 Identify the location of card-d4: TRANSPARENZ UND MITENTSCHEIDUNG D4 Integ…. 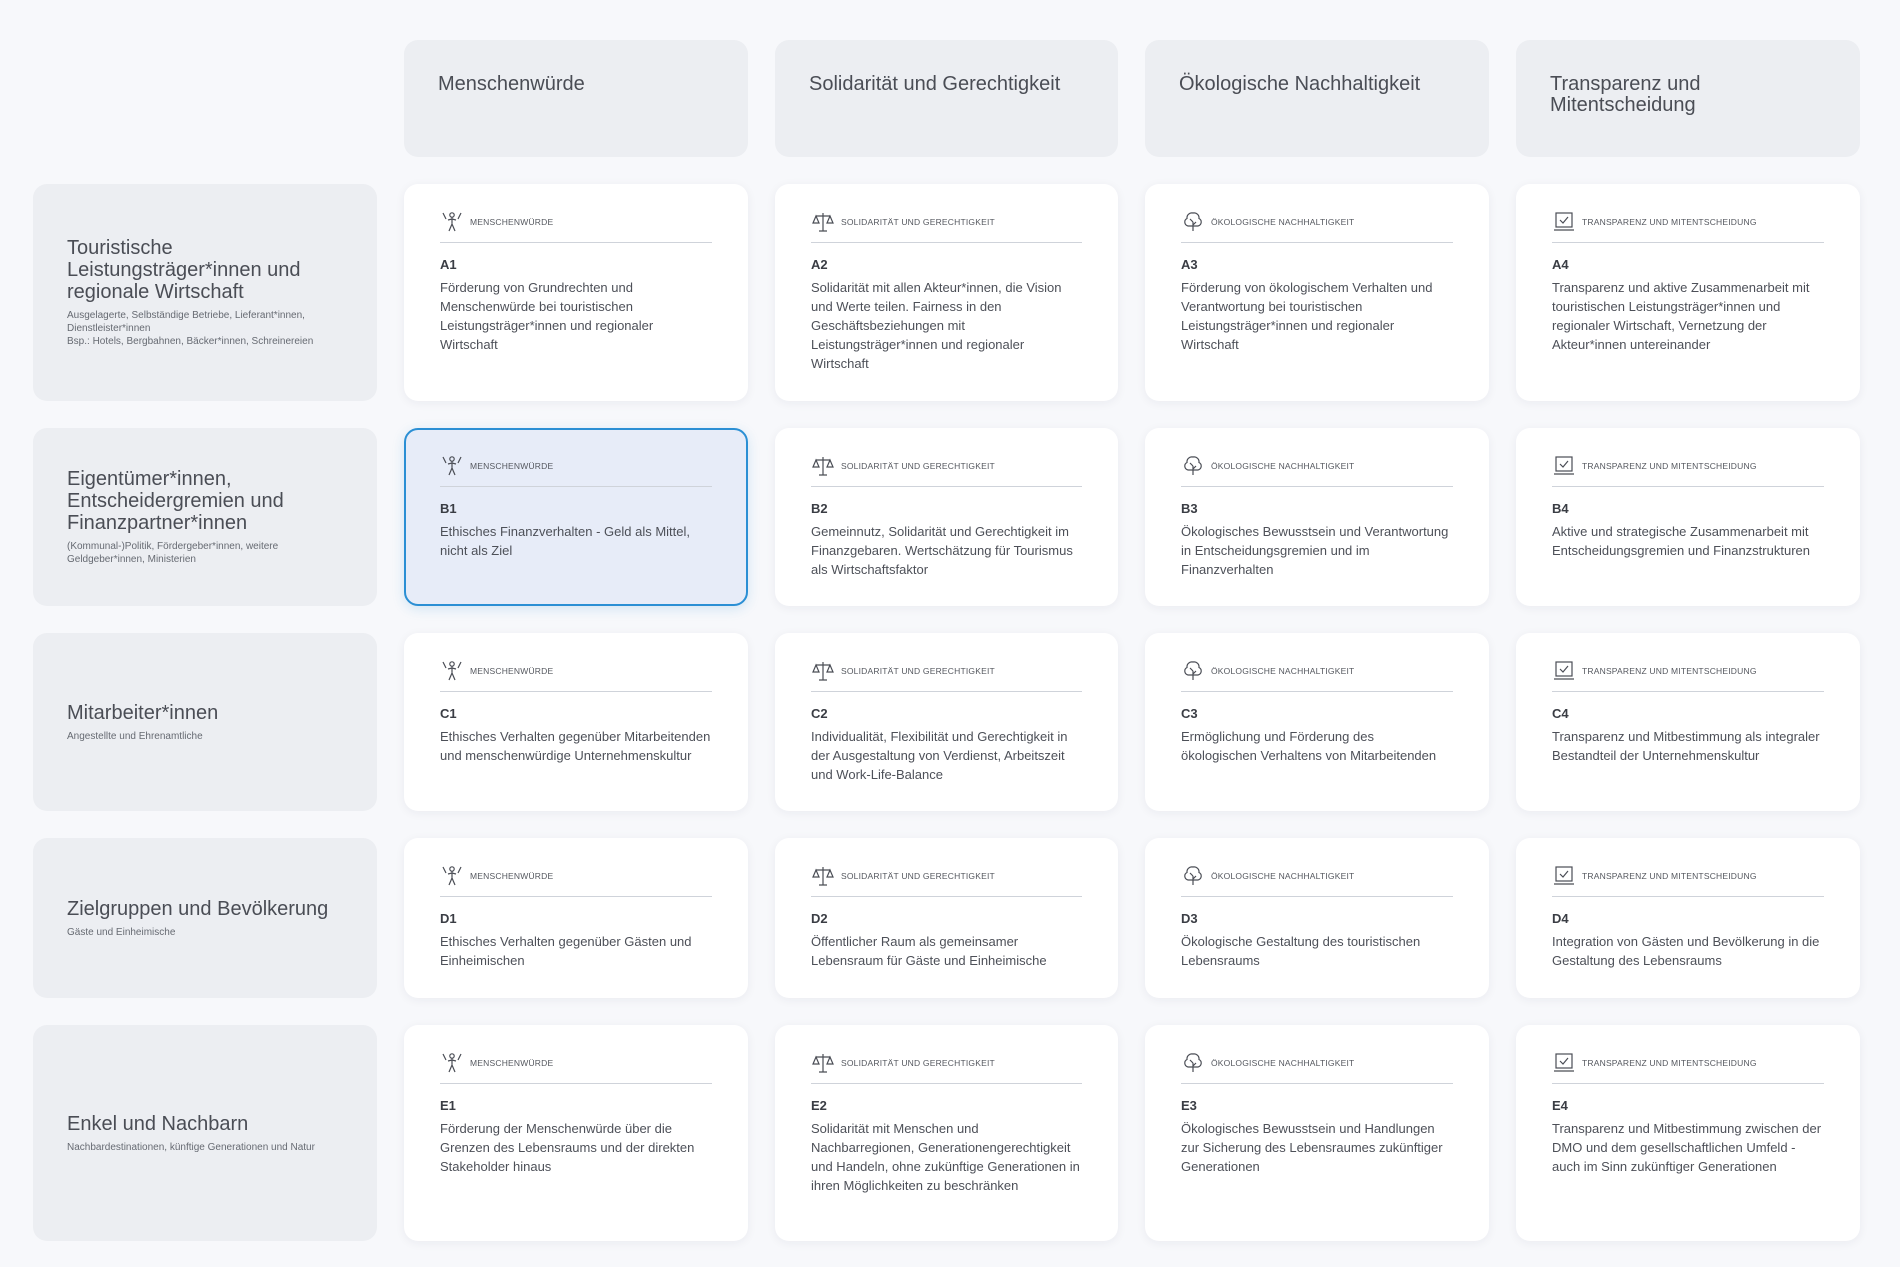
(1688, 918).